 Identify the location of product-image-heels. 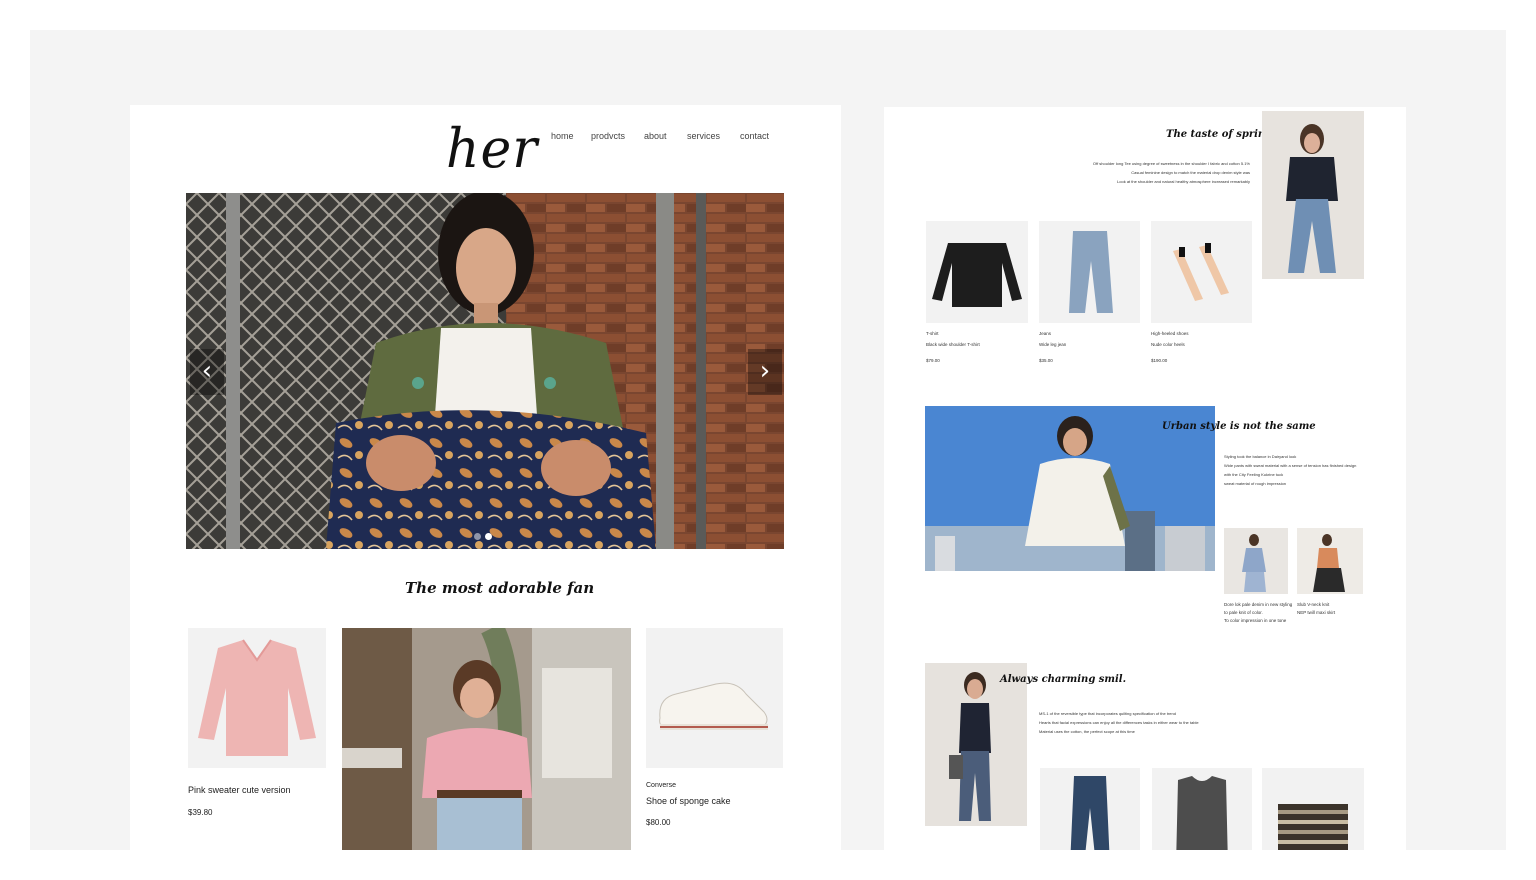
(1201, 272).